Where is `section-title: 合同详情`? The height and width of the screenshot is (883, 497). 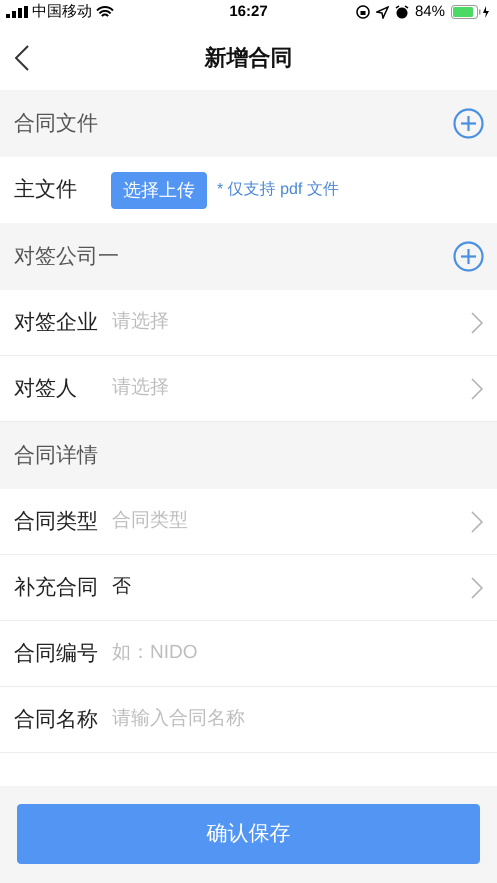 section-title: 合同详情 is located at coordinates (56, 455).